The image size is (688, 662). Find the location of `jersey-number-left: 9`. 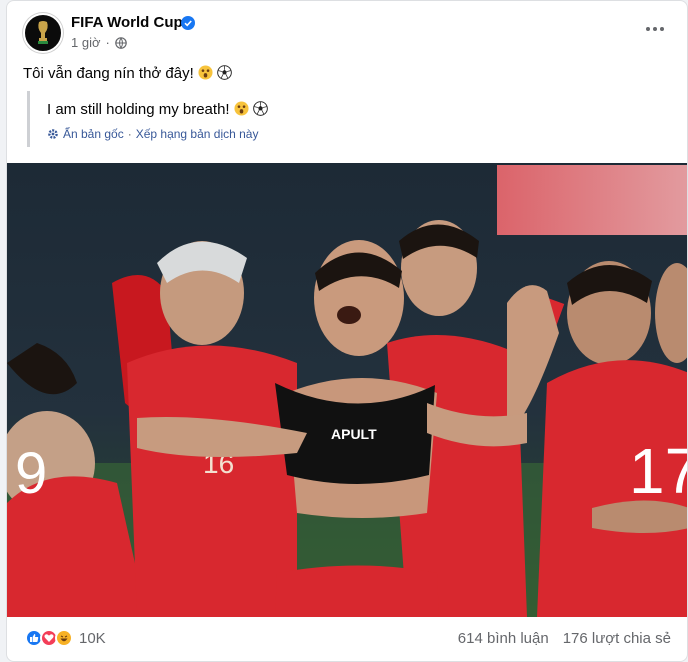

jersey-number-left: 9 is located at coordinates (31, 473).